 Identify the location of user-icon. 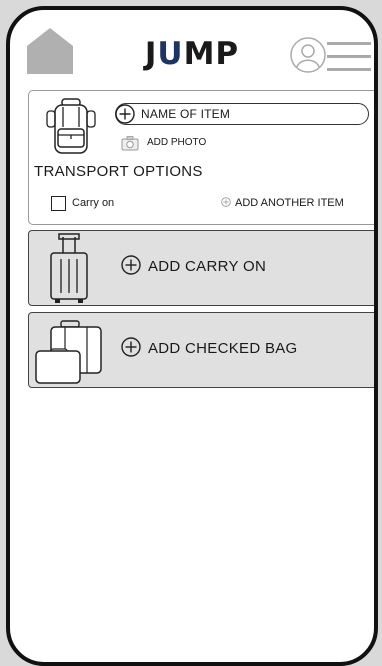
(308, 55).